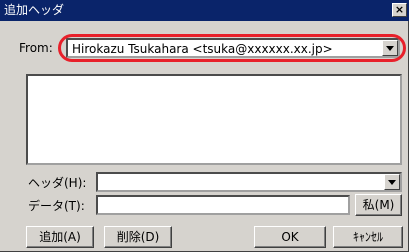  Describe the element at coordinates (378, 205) in the screenshot. I see `private-button: 私(M)` at that location.